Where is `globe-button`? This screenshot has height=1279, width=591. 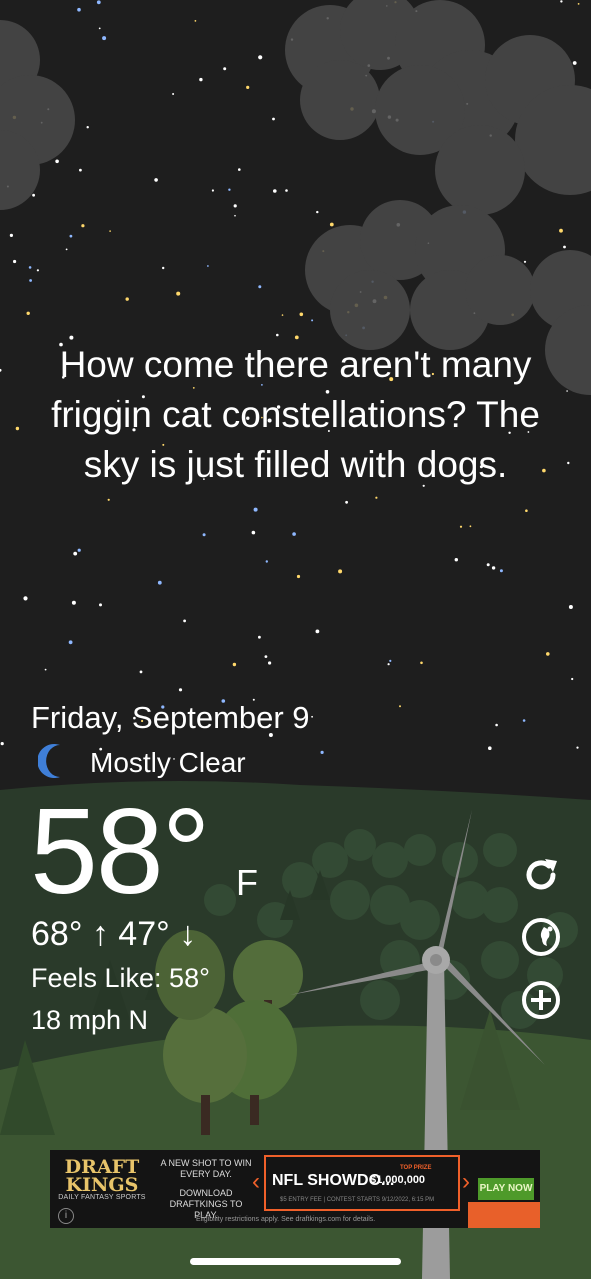
globe-button is located at coordinates (541, 937).